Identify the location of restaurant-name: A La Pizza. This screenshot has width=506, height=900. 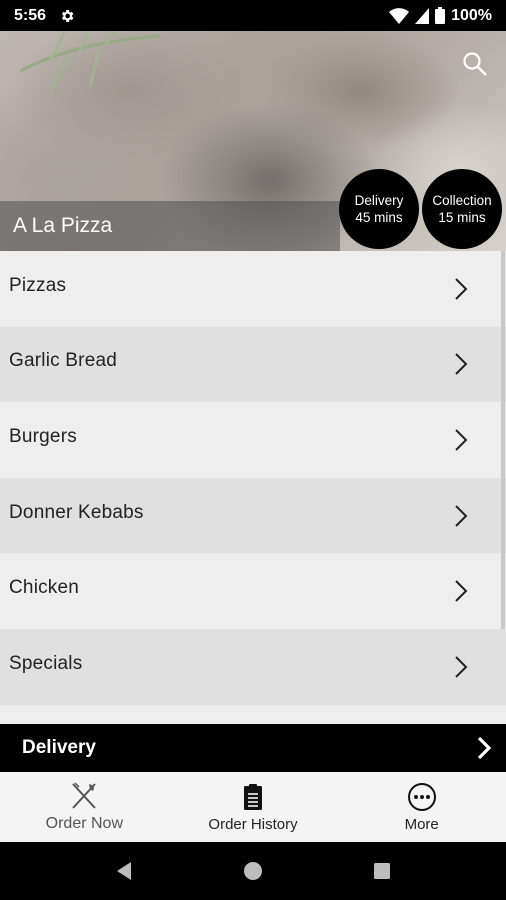
(63, 225).